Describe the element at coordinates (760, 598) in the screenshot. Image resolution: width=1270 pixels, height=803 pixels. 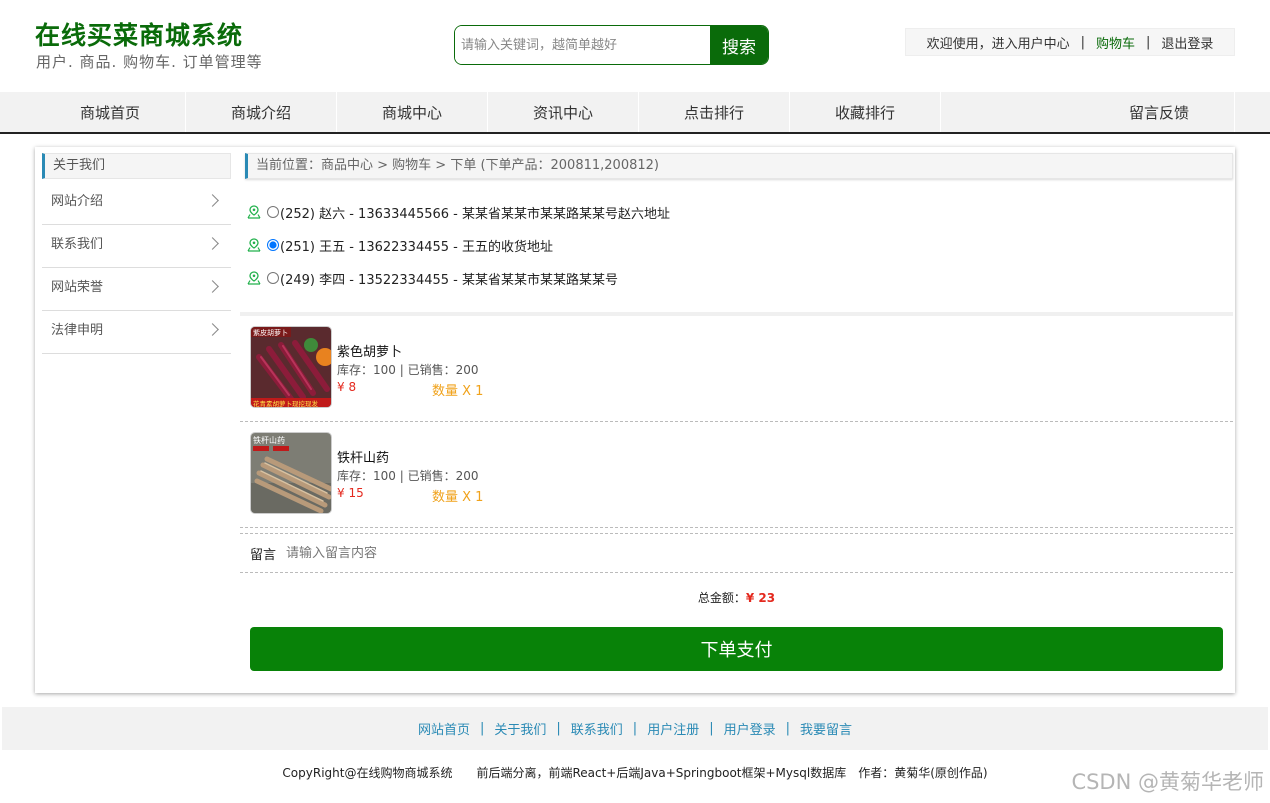
I see `total-amount: ¥ 23` at that location.